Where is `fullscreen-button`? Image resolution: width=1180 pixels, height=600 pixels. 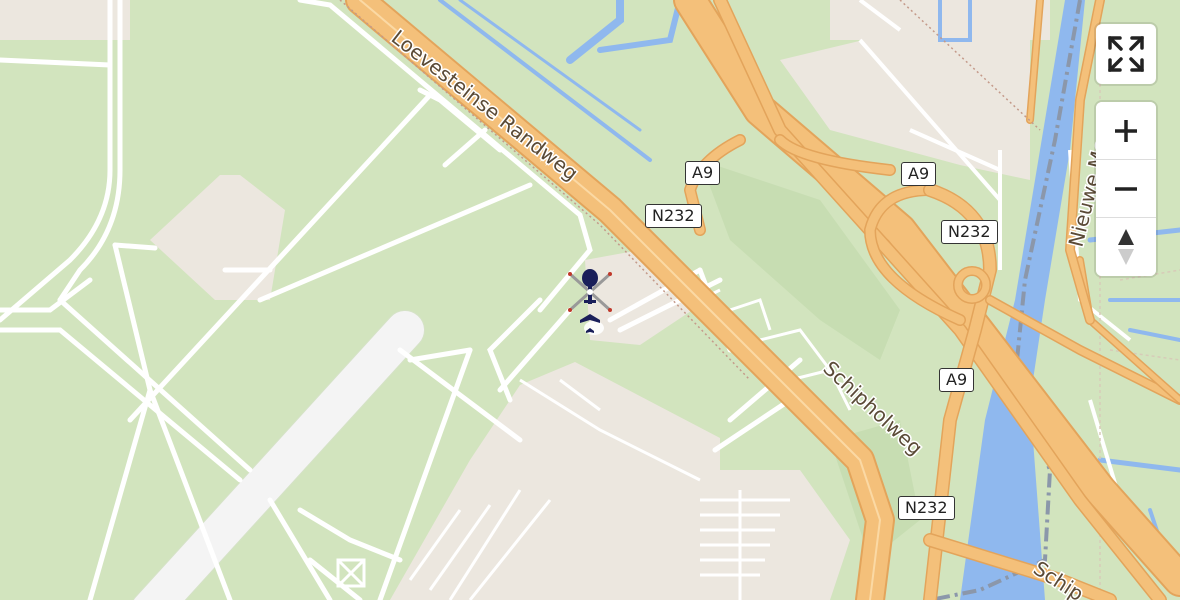
fullscreen-button is located at coordinates (1126, 54).